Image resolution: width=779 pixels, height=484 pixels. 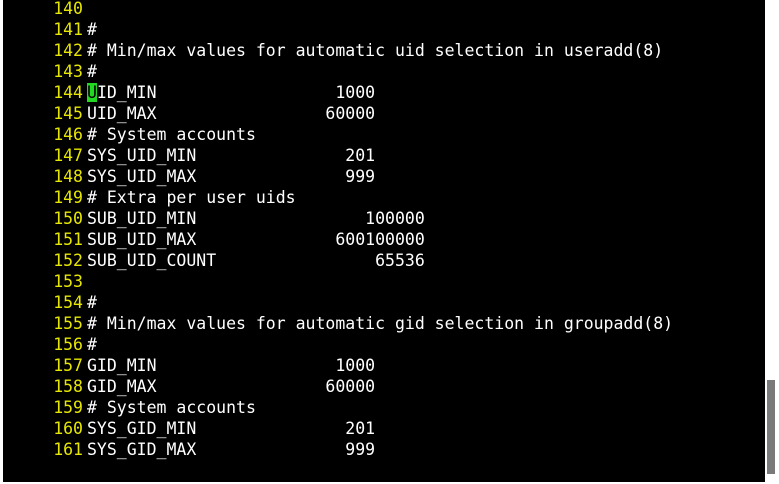 I want to click on editor-line: 151 SUB_UID_MAX 600100000, so click(x=214, y=239).